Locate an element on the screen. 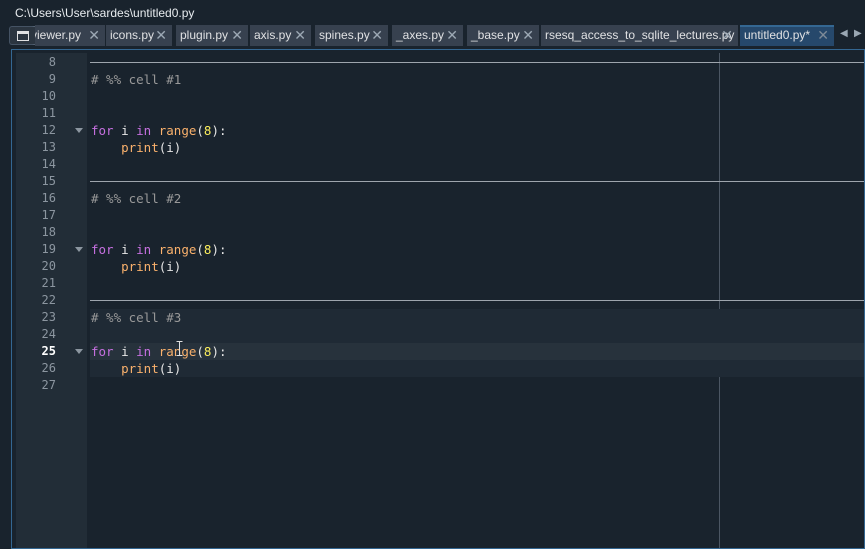 The width and height of the screenshot is (865, 549). line-number-row: 10 is located at coordinates (51, 96).